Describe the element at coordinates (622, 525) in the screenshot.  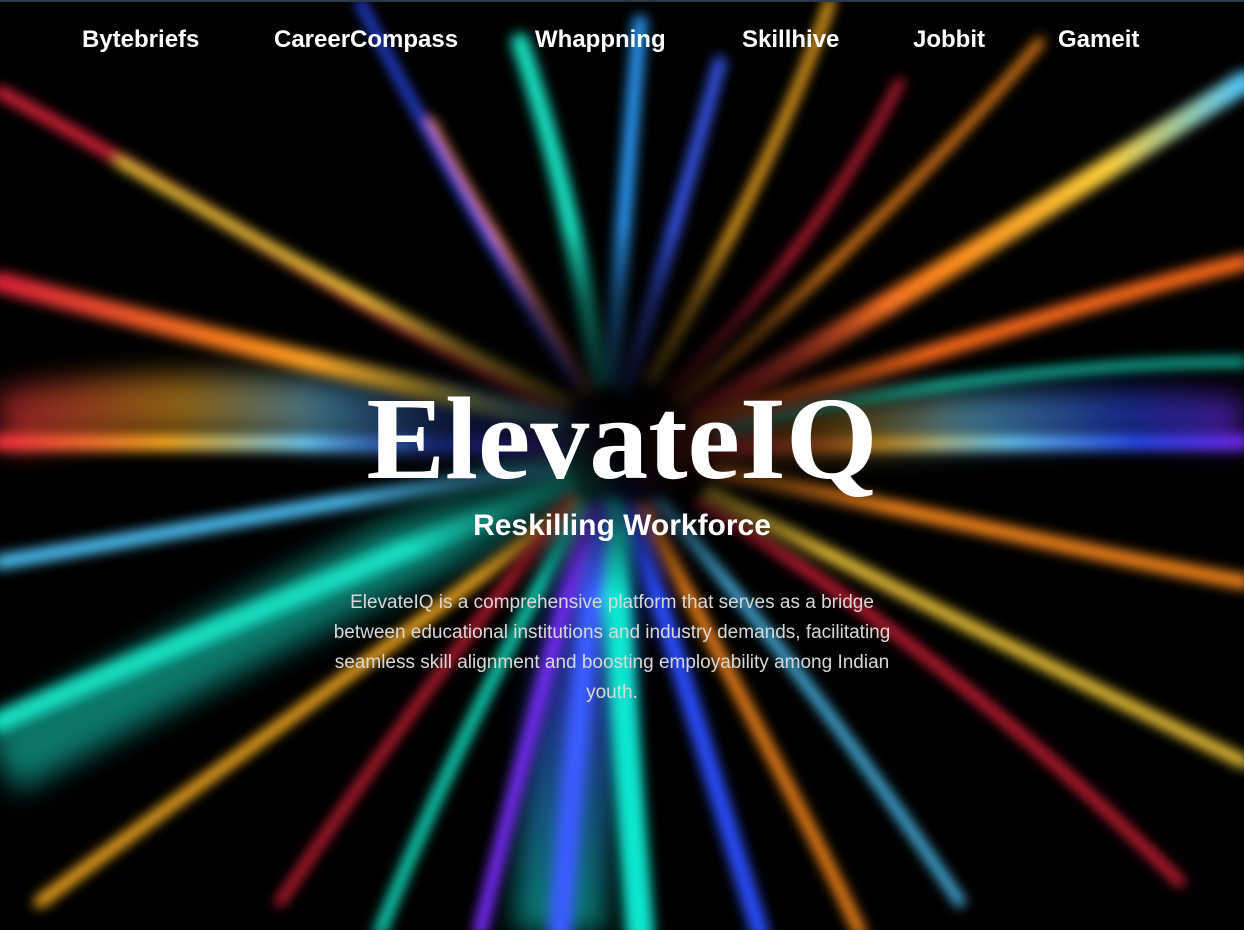
I see `hero-subtitle: Reskilling Workforce` at that location.